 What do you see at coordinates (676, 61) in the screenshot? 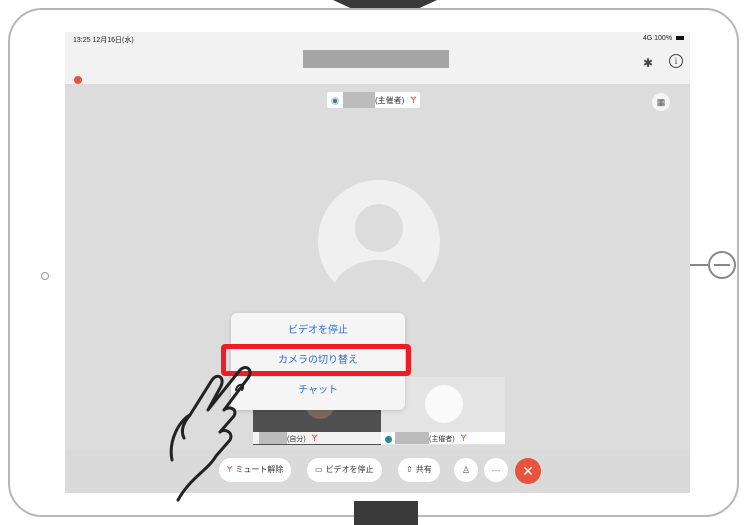
I see `info-icon: i` at bounding box center [676, 61].